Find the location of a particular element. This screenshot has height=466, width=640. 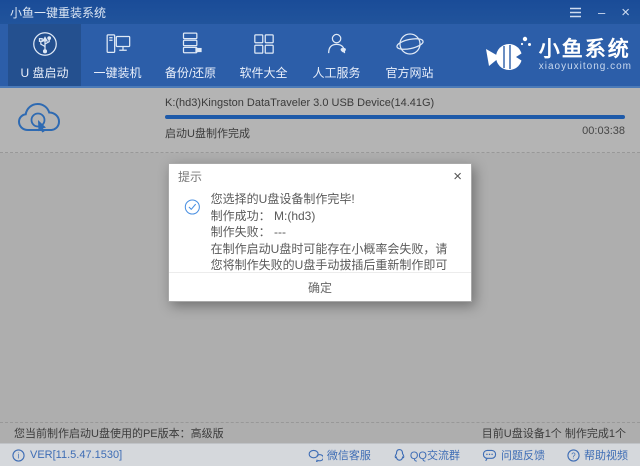

qq-group-link: QQ交流群 is located at coordinates (426, 455).